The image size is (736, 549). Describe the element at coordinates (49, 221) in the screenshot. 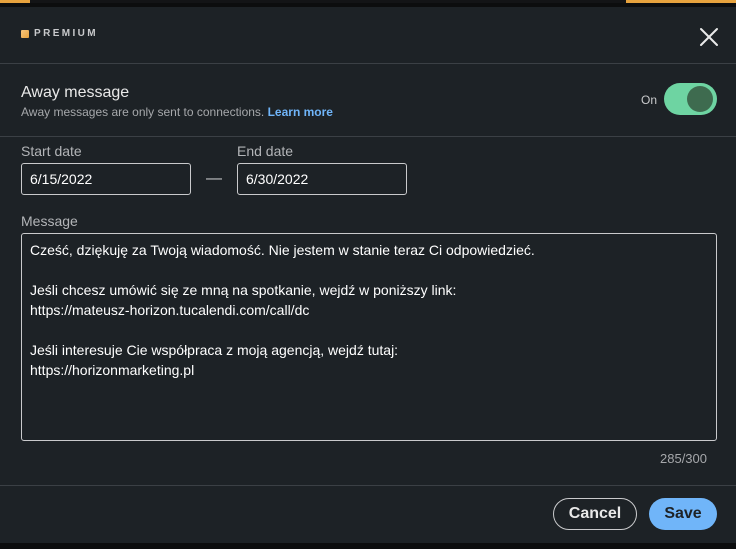

I see `message-label: Message` at that location.